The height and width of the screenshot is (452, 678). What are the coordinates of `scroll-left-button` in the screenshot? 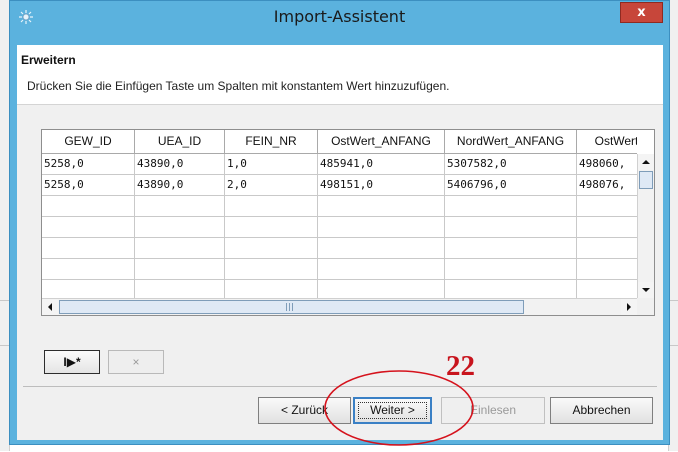 It's located at (50, 307).